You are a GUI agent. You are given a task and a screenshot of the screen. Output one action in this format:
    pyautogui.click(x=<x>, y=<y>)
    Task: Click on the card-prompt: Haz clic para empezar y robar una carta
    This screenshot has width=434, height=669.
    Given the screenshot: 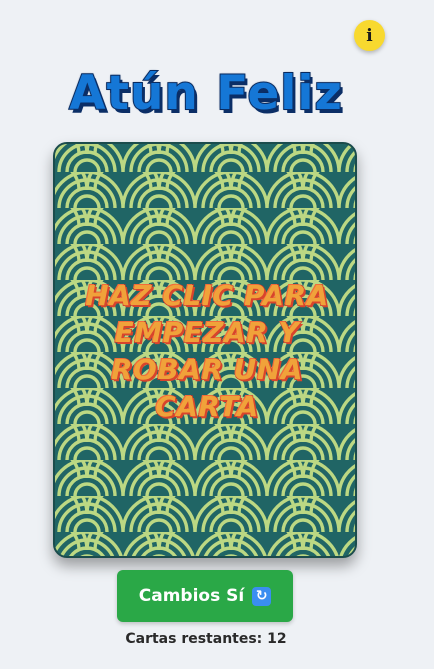 What is the action you would take?
    pyautogui.click(x=206, y=351)
    